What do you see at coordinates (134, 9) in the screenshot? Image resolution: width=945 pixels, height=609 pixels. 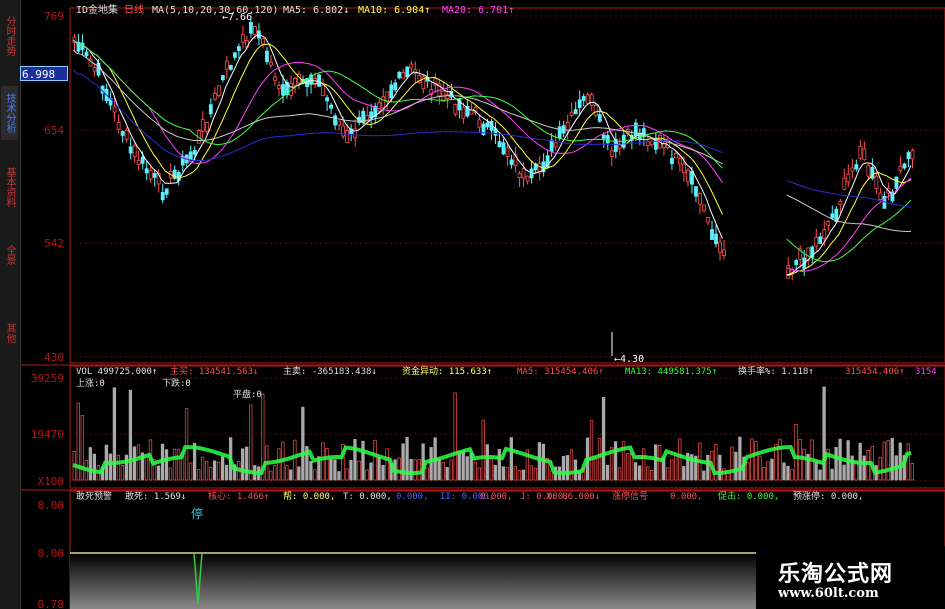 I see `period-label: 日线` at bounding box center [134, 9].